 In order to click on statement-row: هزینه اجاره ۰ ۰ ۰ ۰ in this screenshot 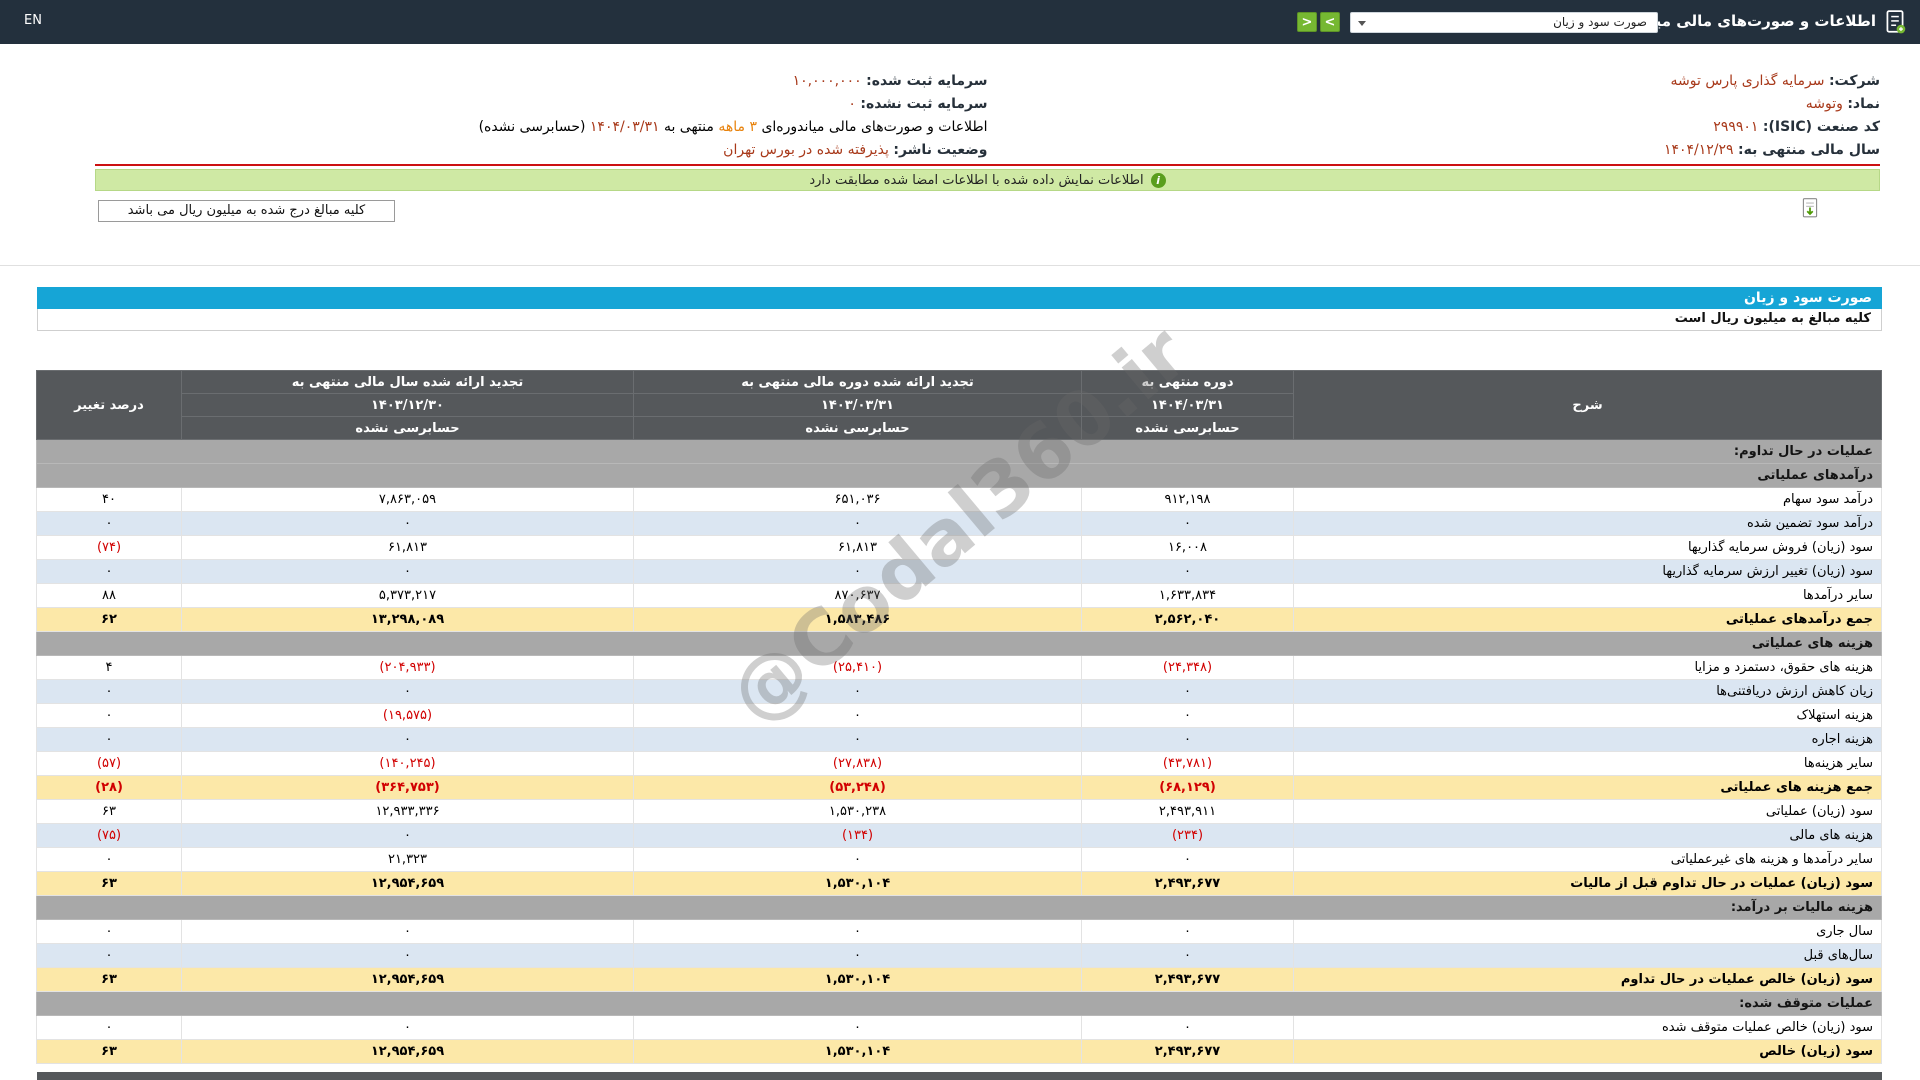, I will do `click(959, 739)`.